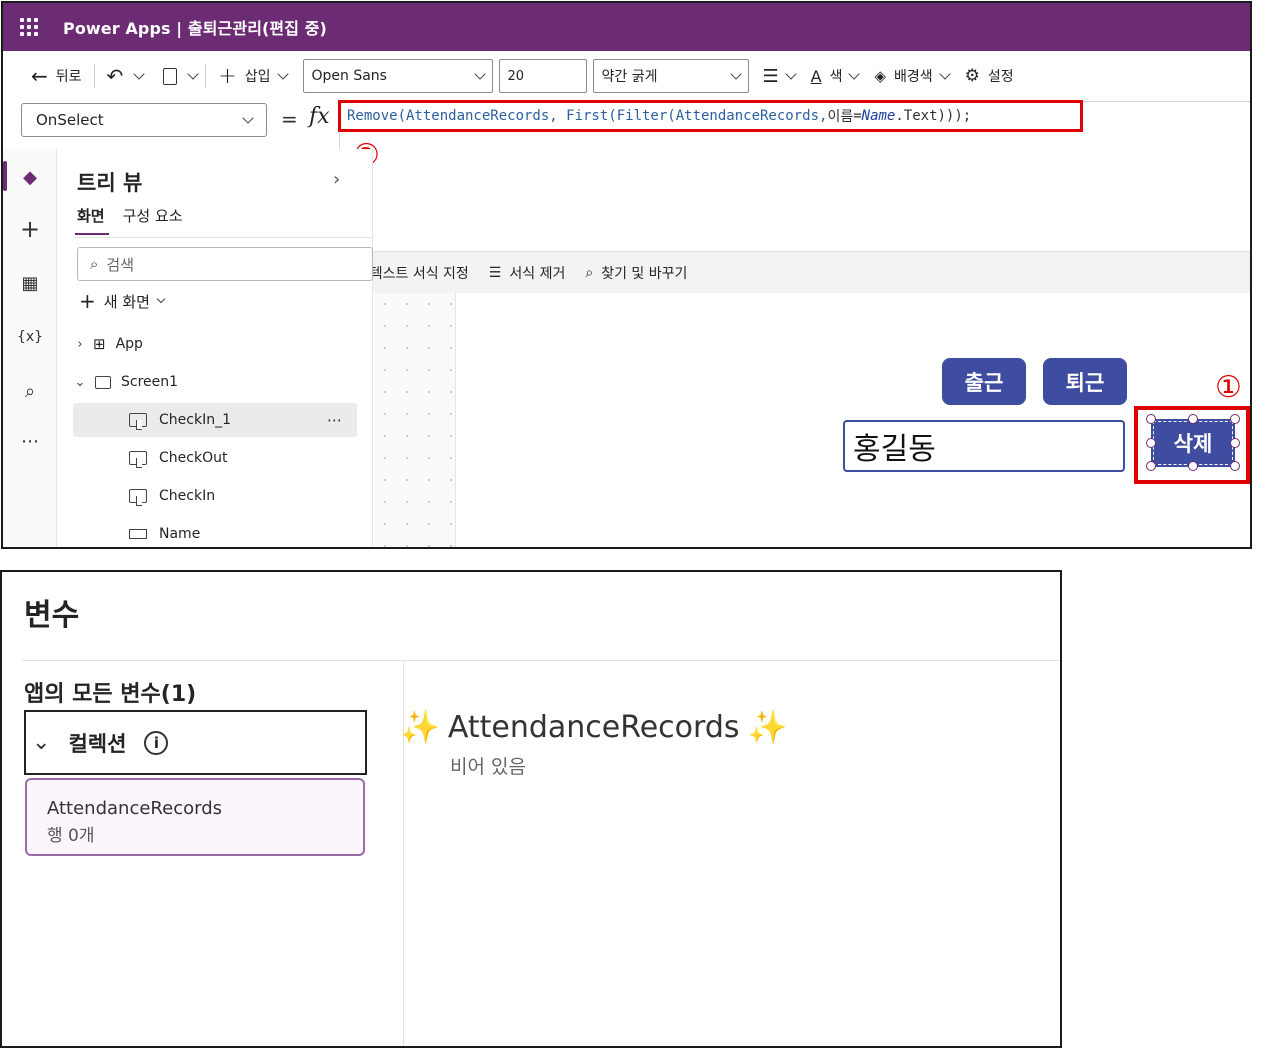  I want to click on layers-icon: ◆, so click(30, 177).